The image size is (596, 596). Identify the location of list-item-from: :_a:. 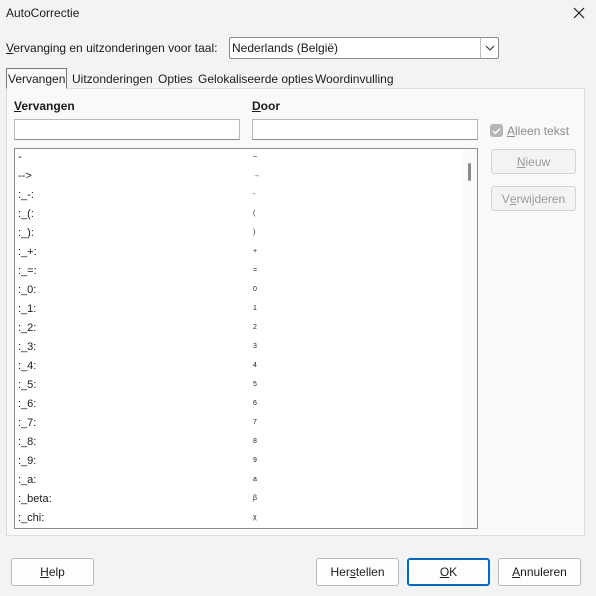
(27, 480).